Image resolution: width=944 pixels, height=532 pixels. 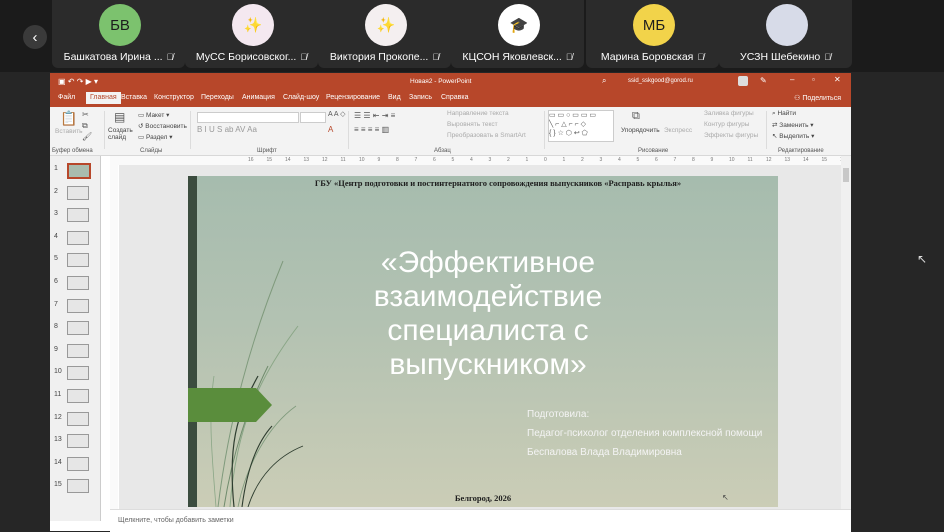 What do you see at coordinates (384, 34) in the screenshot?
I see `participant-tile: ✨ Виктория Прокопе... 🎙̸` at bounding box center [384, 34].